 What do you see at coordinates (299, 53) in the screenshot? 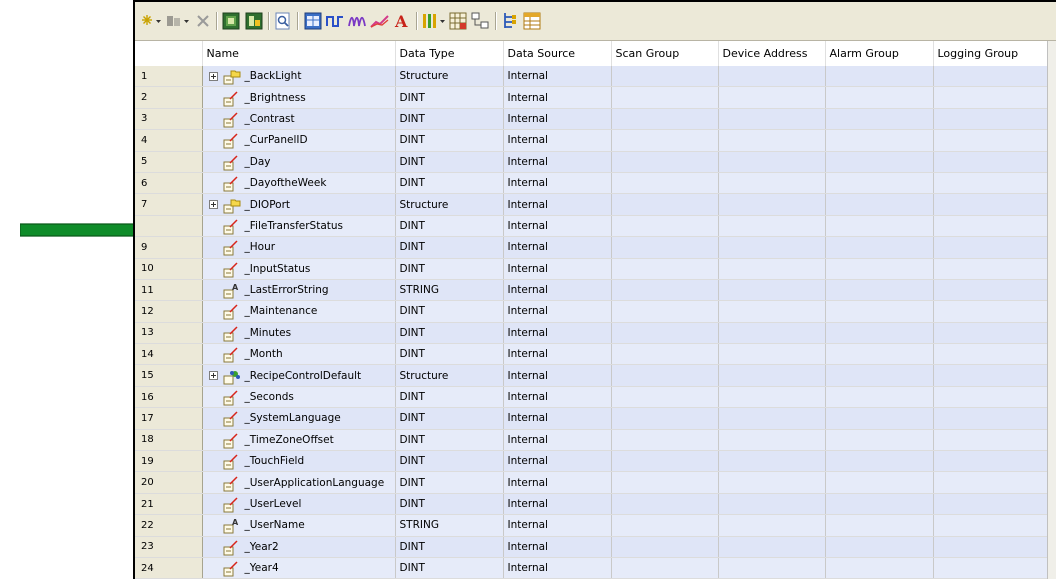
I see `column-header-name: Name` at bounding box center [299, 53].